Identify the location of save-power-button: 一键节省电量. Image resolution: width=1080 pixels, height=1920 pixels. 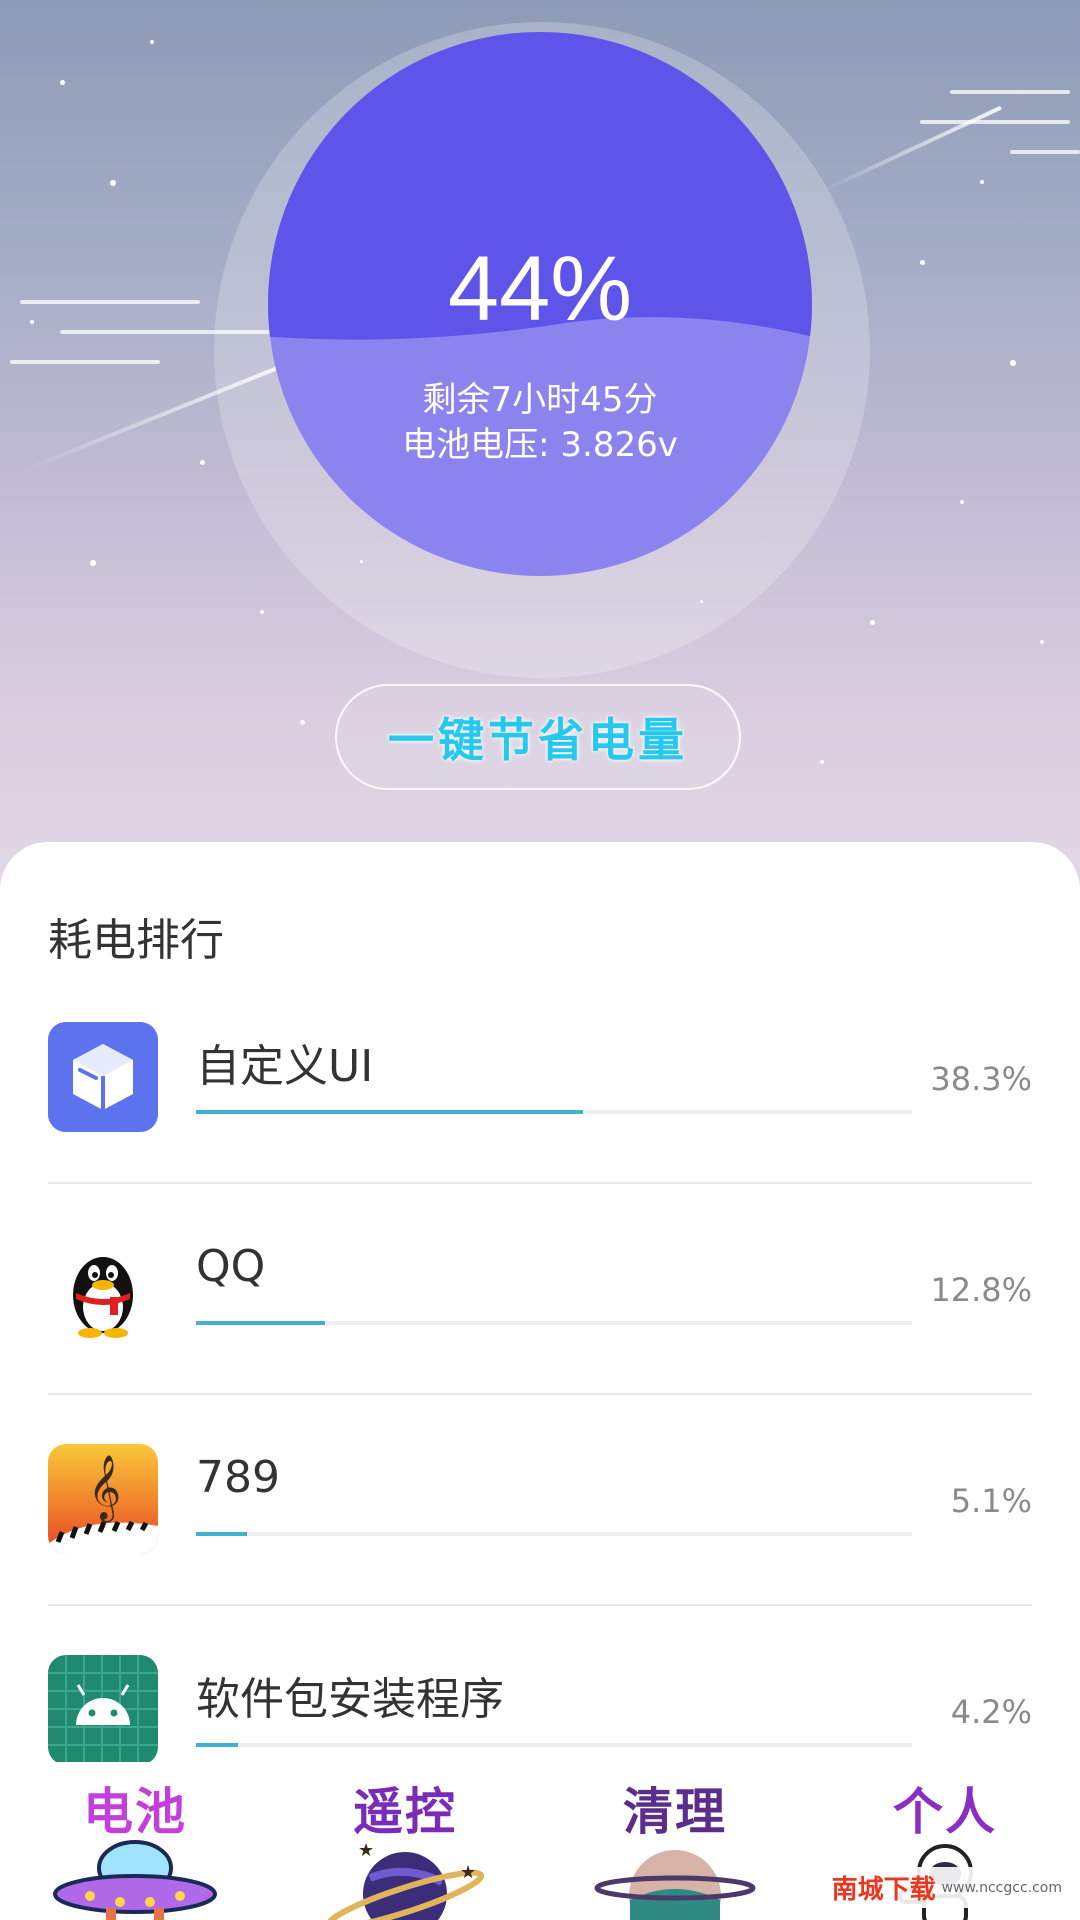
(538, 737).